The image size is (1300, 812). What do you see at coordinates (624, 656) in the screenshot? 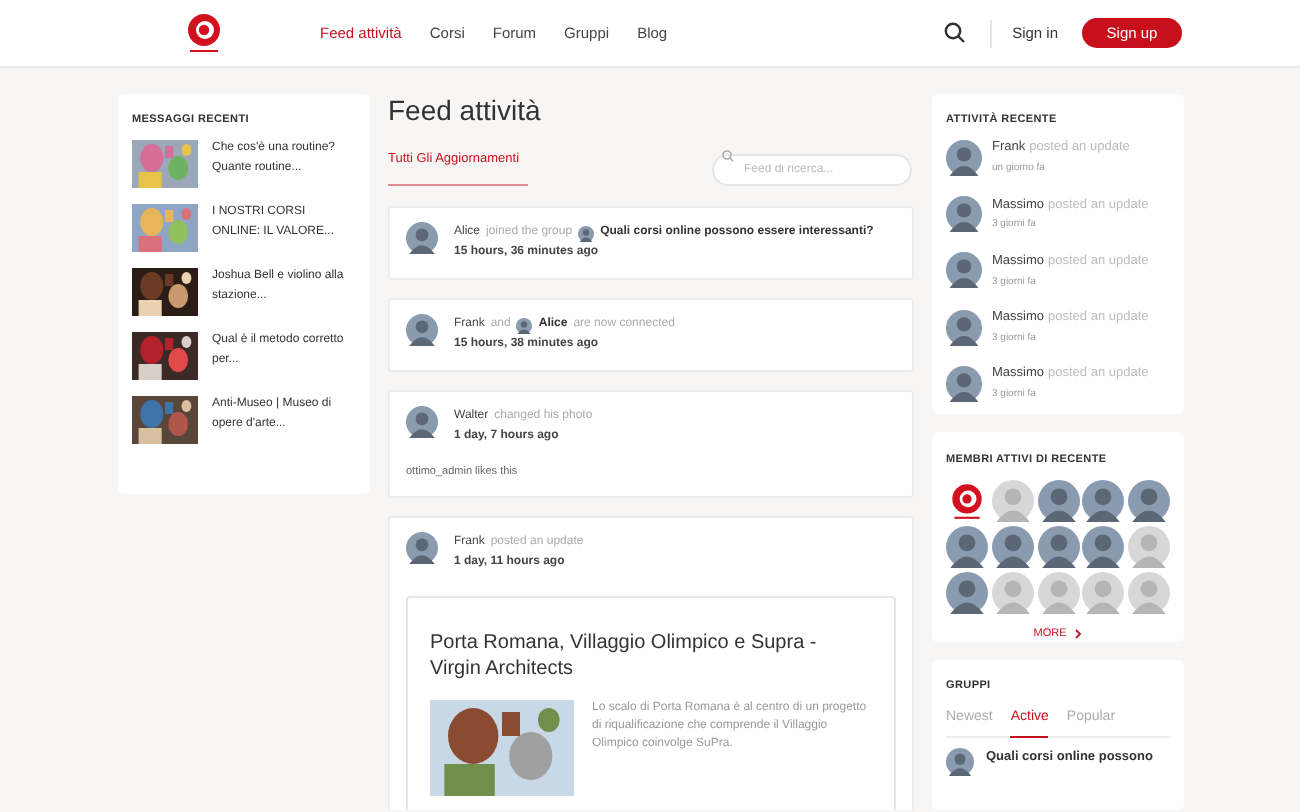
I see `preview-title: Porta Romana, Villaggio Olimpico e Supra - Virgin Architects` at bounding box center [624, 656].